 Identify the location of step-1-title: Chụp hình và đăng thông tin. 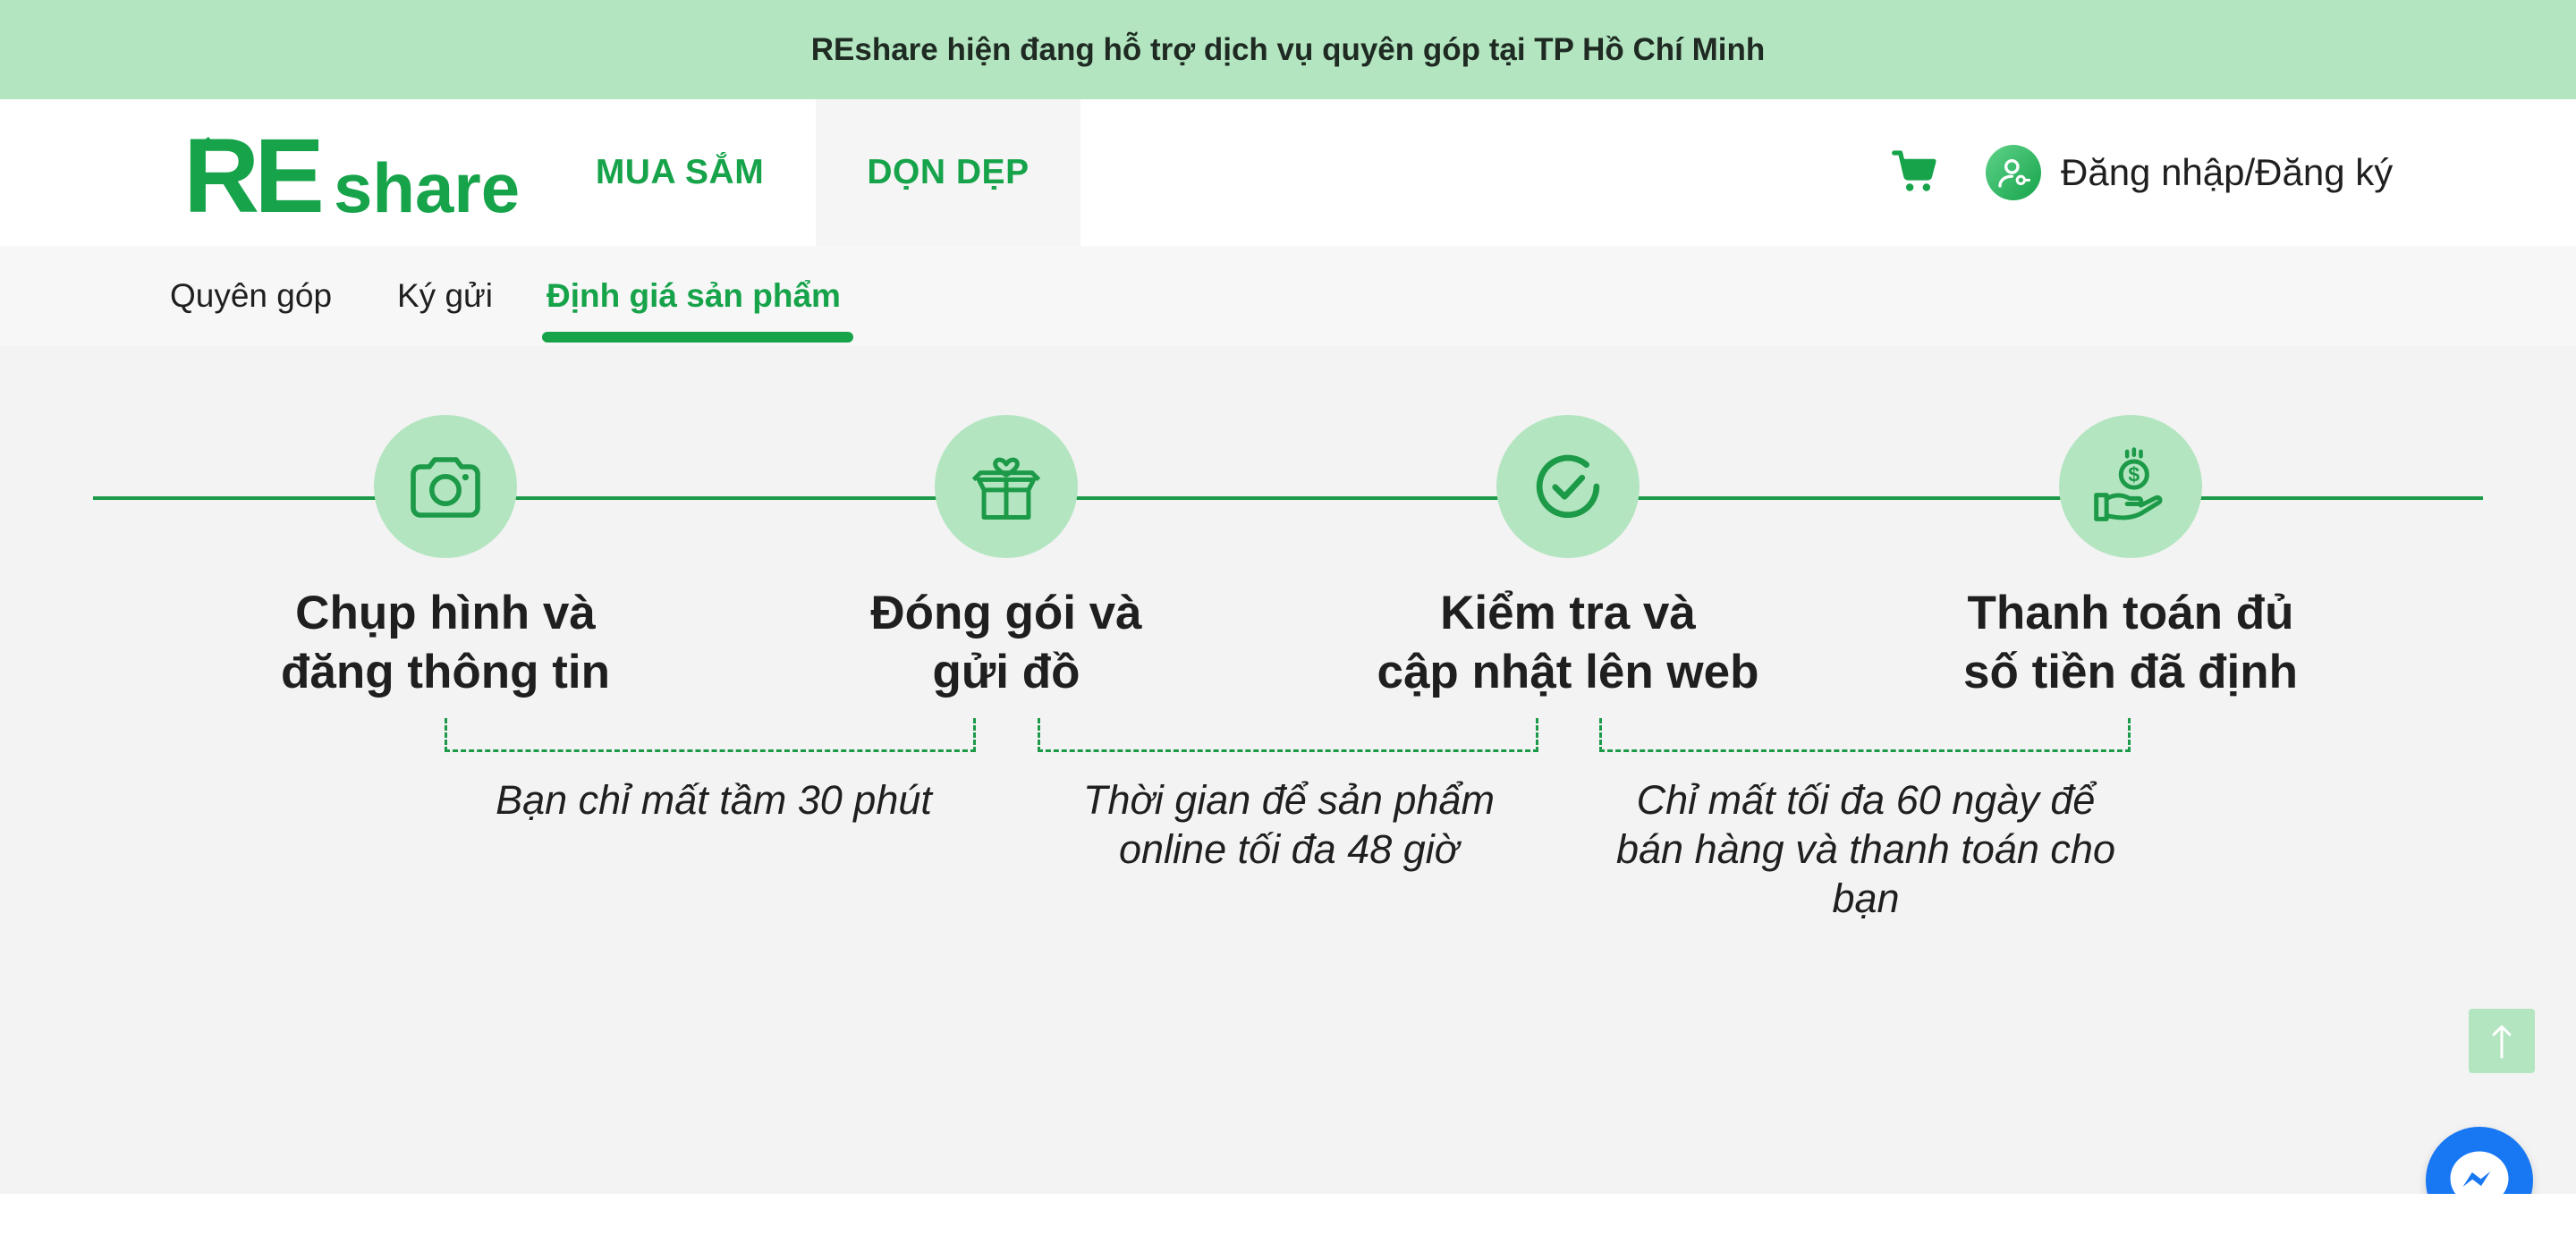
(445, 642).